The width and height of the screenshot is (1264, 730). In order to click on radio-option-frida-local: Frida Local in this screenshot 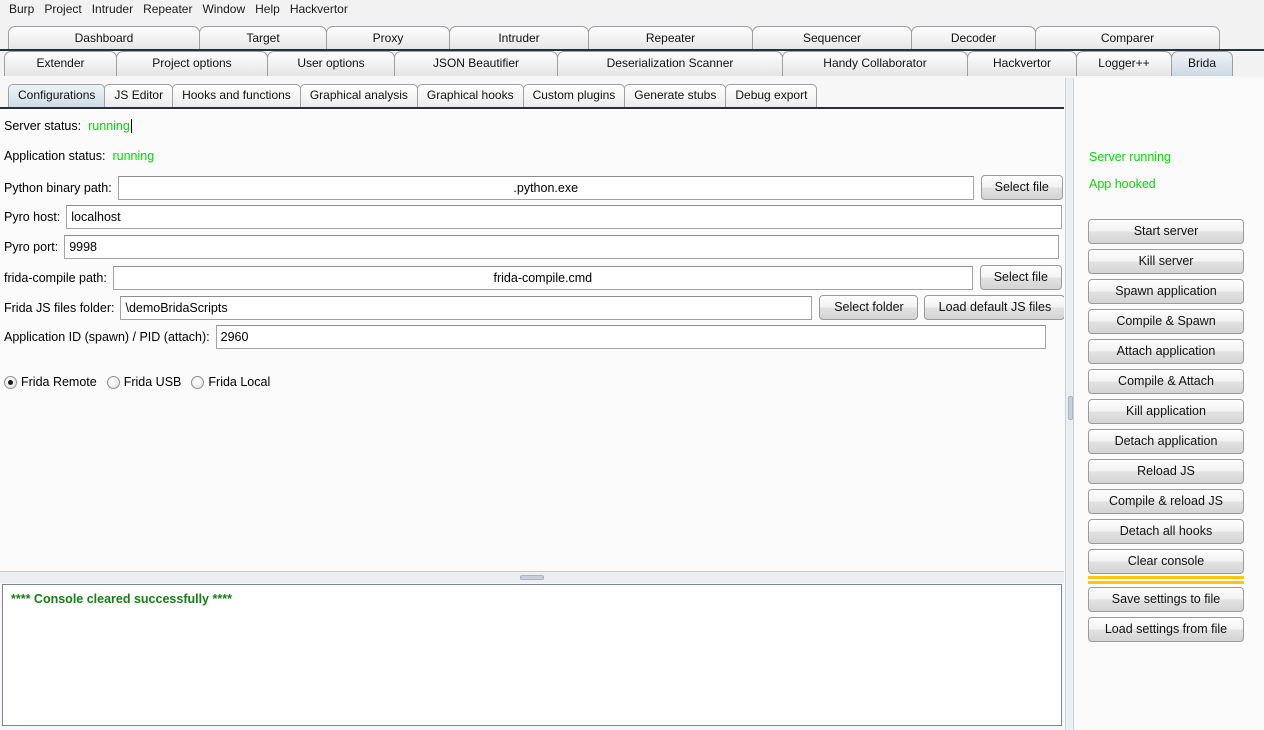, I will do `click(234, 382)`.